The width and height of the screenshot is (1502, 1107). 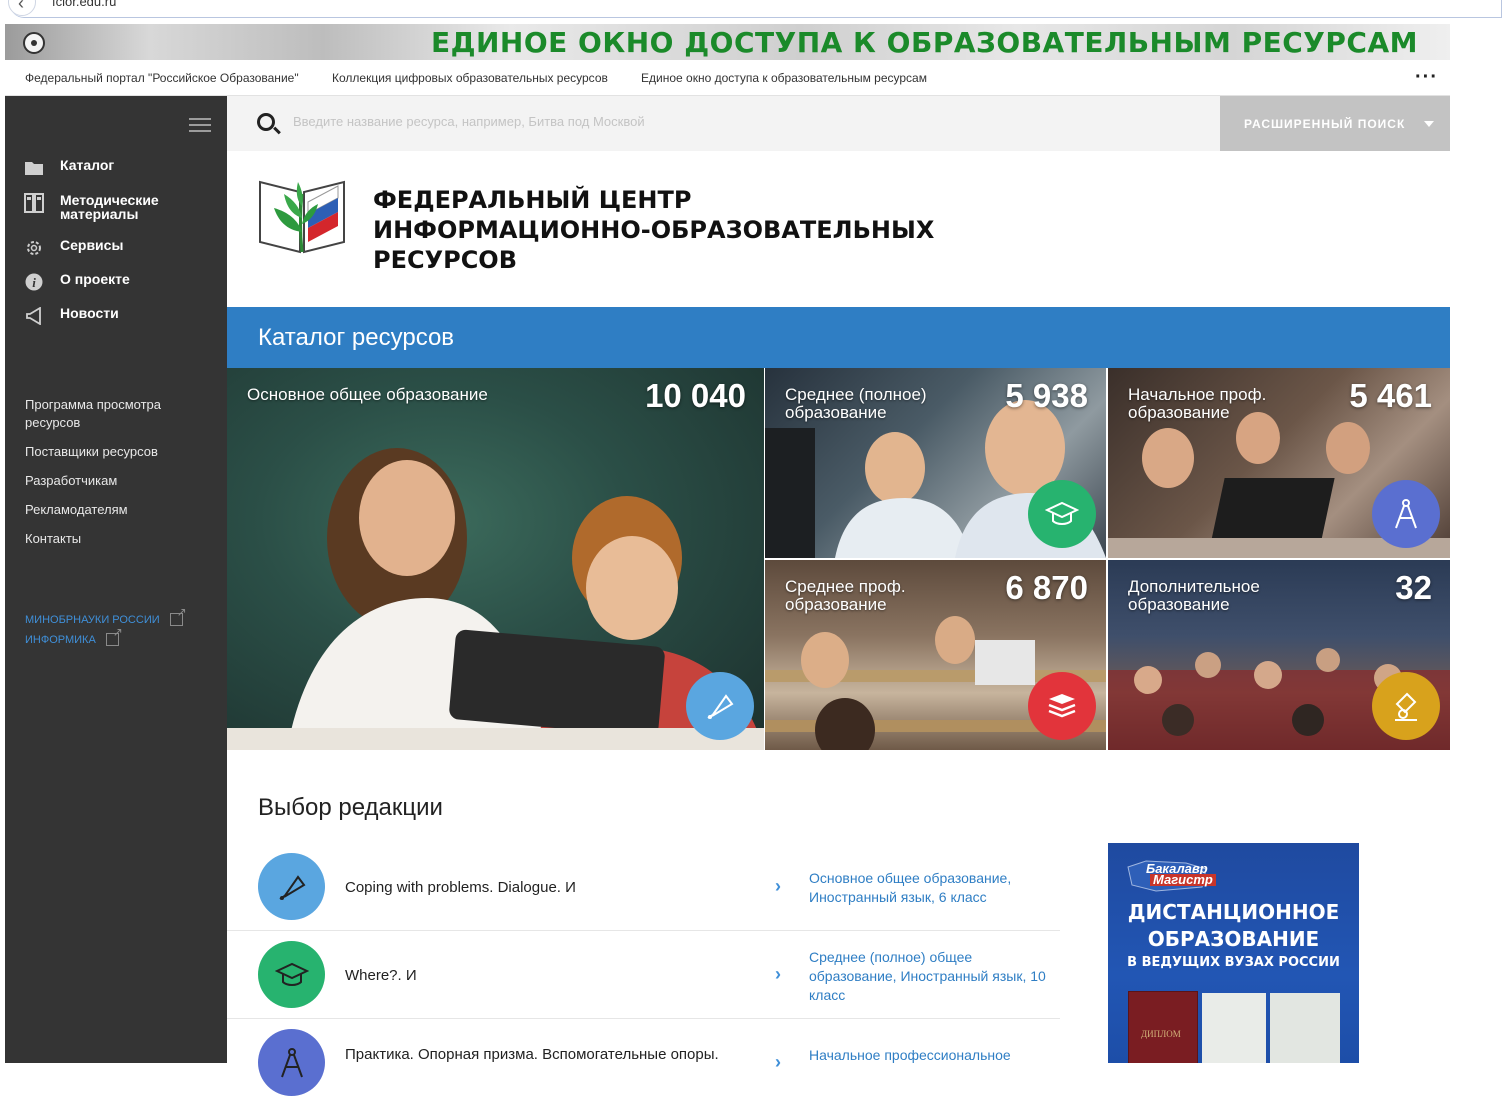 What do you see at coordinates (356, 337) in the screenshot?
I see `catalog-title: Каталог ресурсов` at bounding box center [356, 337].